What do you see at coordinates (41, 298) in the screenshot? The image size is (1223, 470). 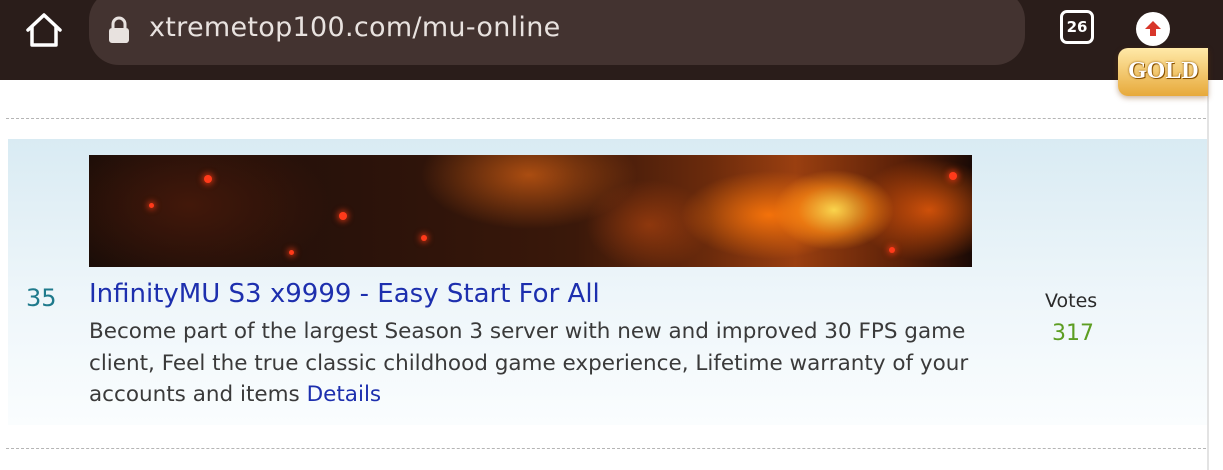 I see `rank-number: 35` at bounding box center [41, 298].